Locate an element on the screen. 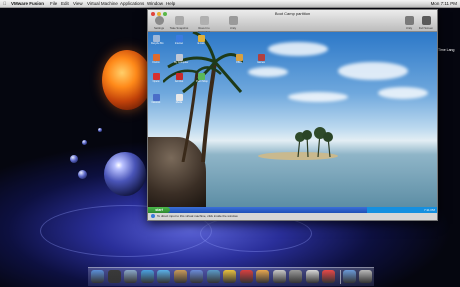 The image size is (460, 287). desktop-icon: Recycle Bin is located at coordinates (157, 40).